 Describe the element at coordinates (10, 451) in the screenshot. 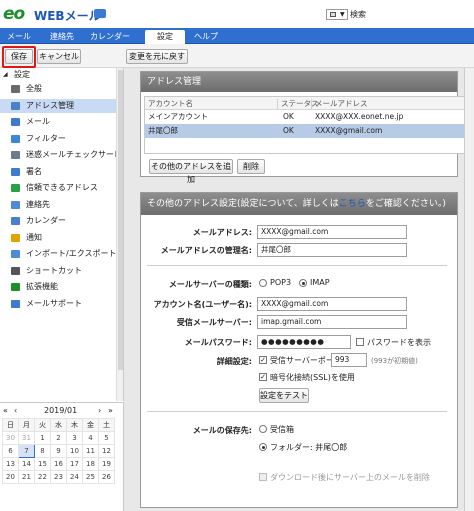

I see `calendar-day: 6` at that location.